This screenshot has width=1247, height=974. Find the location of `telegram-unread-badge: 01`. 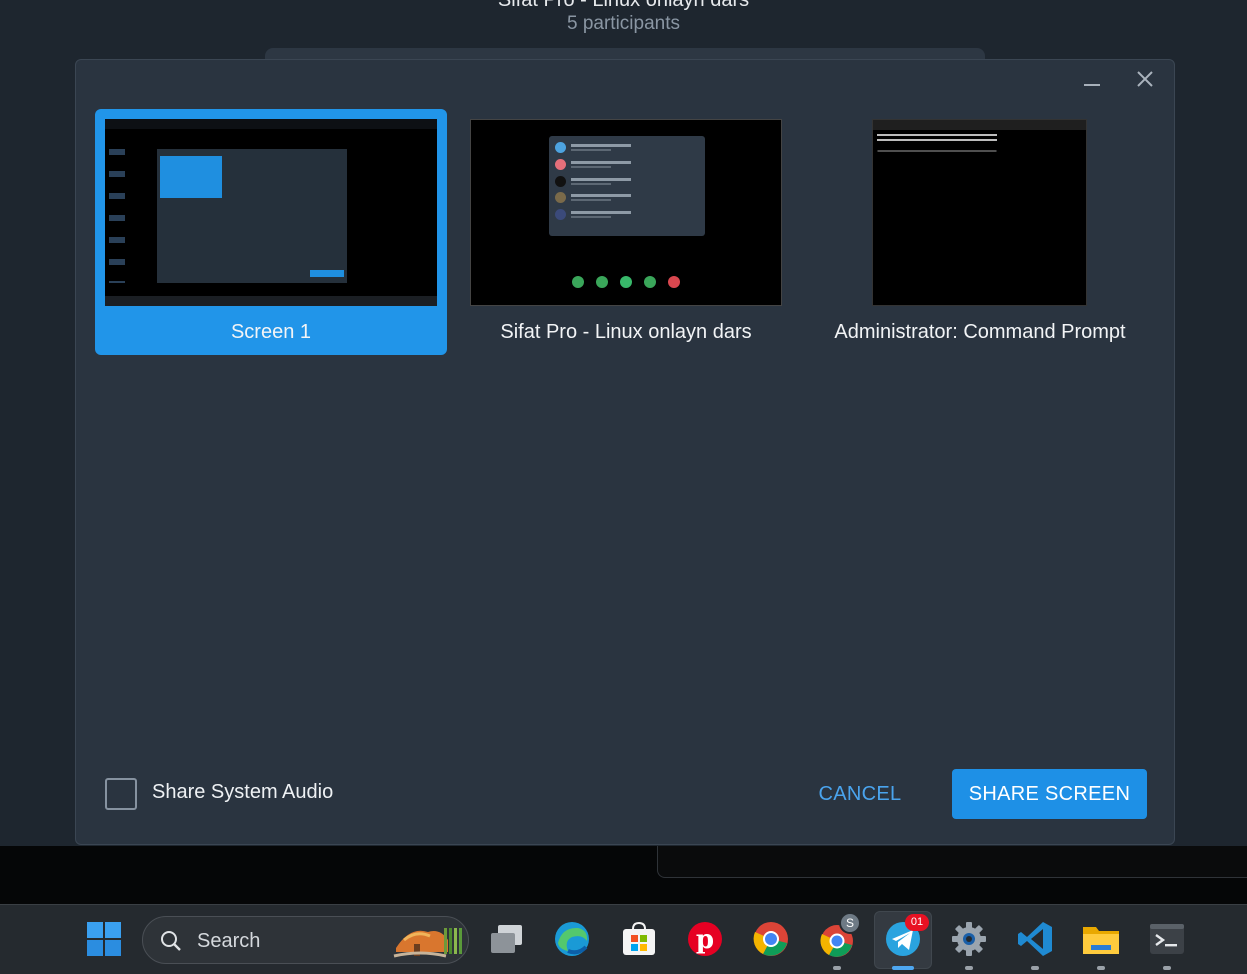

telegram-unread-badge: 01 is located at coordinates (917, 922).